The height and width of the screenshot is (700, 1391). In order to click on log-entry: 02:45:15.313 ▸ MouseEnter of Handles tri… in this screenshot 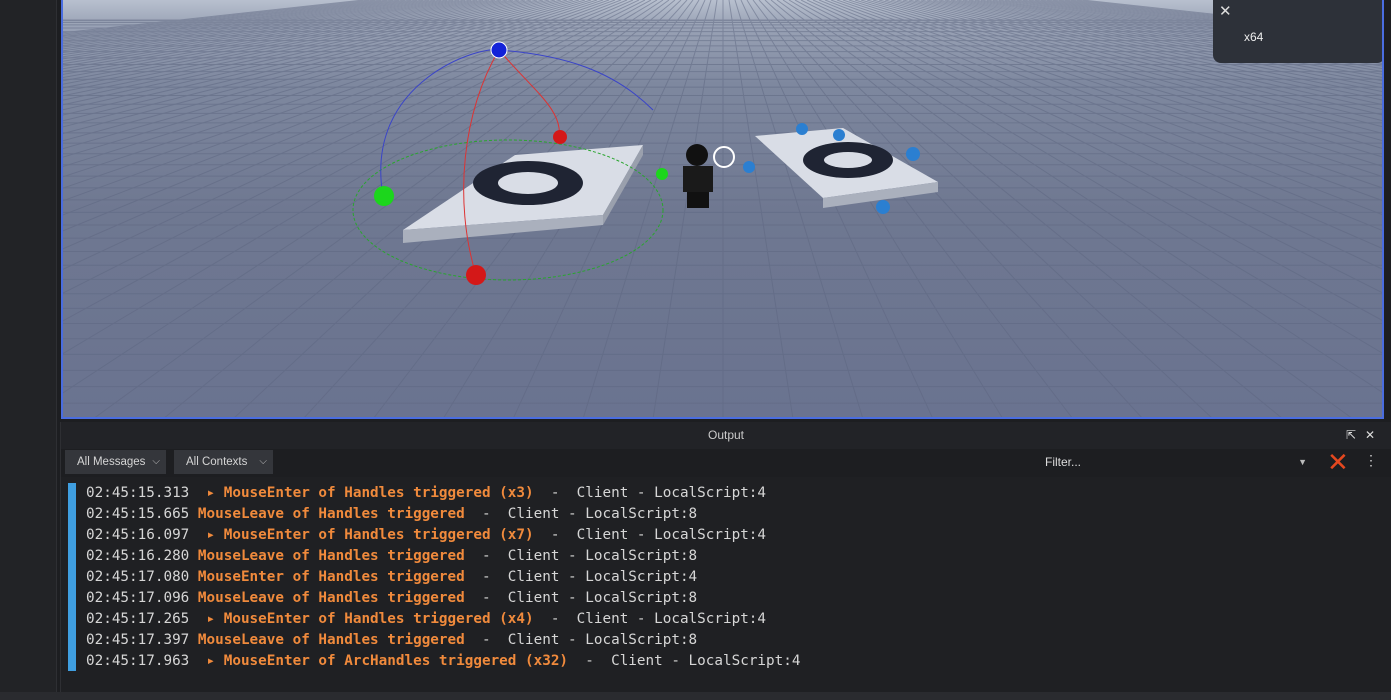, I will do `click(426, 493)`.